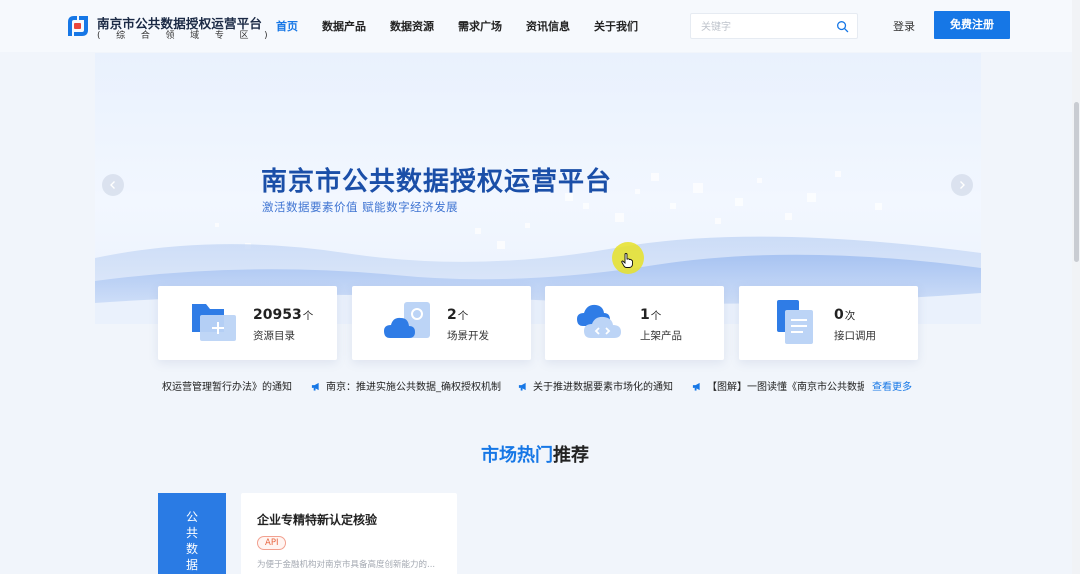  Describe the element at coordinates (795, 322) in the screenshot. I see `document-api-icon` at that location.